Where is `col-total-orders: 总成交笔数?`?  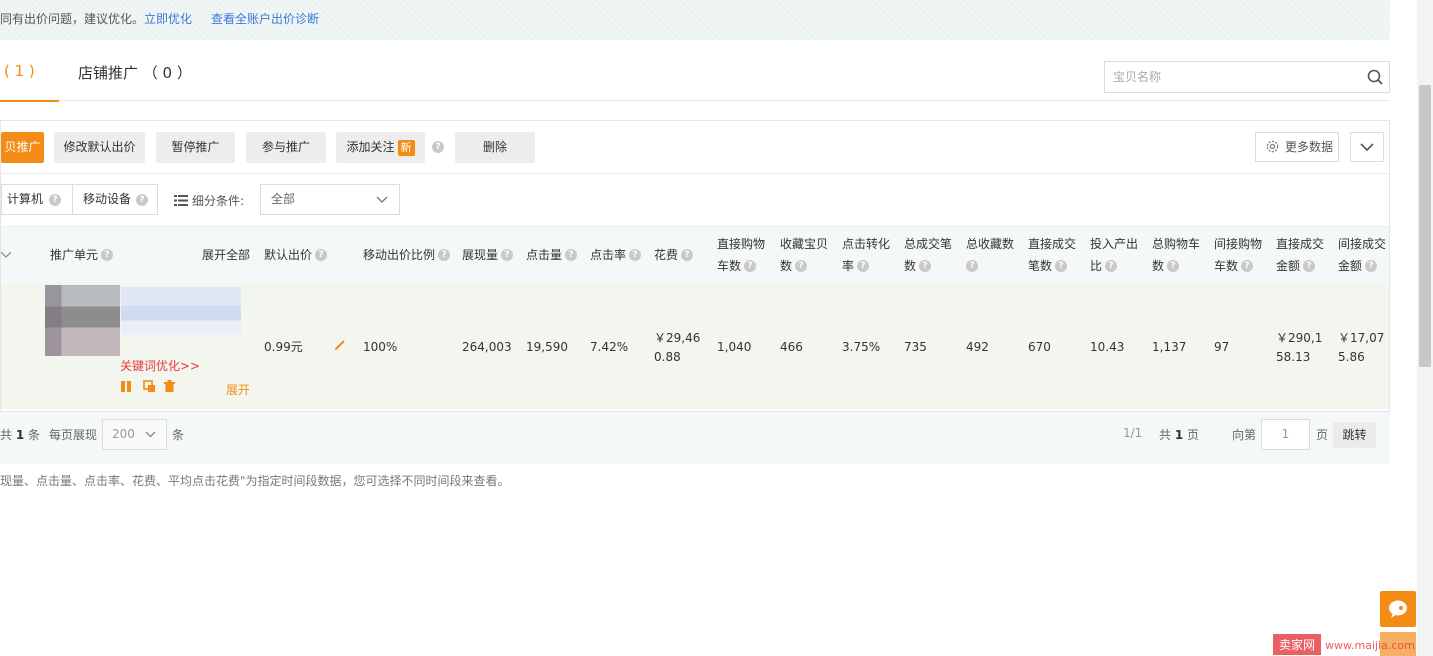
col-total-orders: 总成交笔数? is located at coordinates (928, 255).